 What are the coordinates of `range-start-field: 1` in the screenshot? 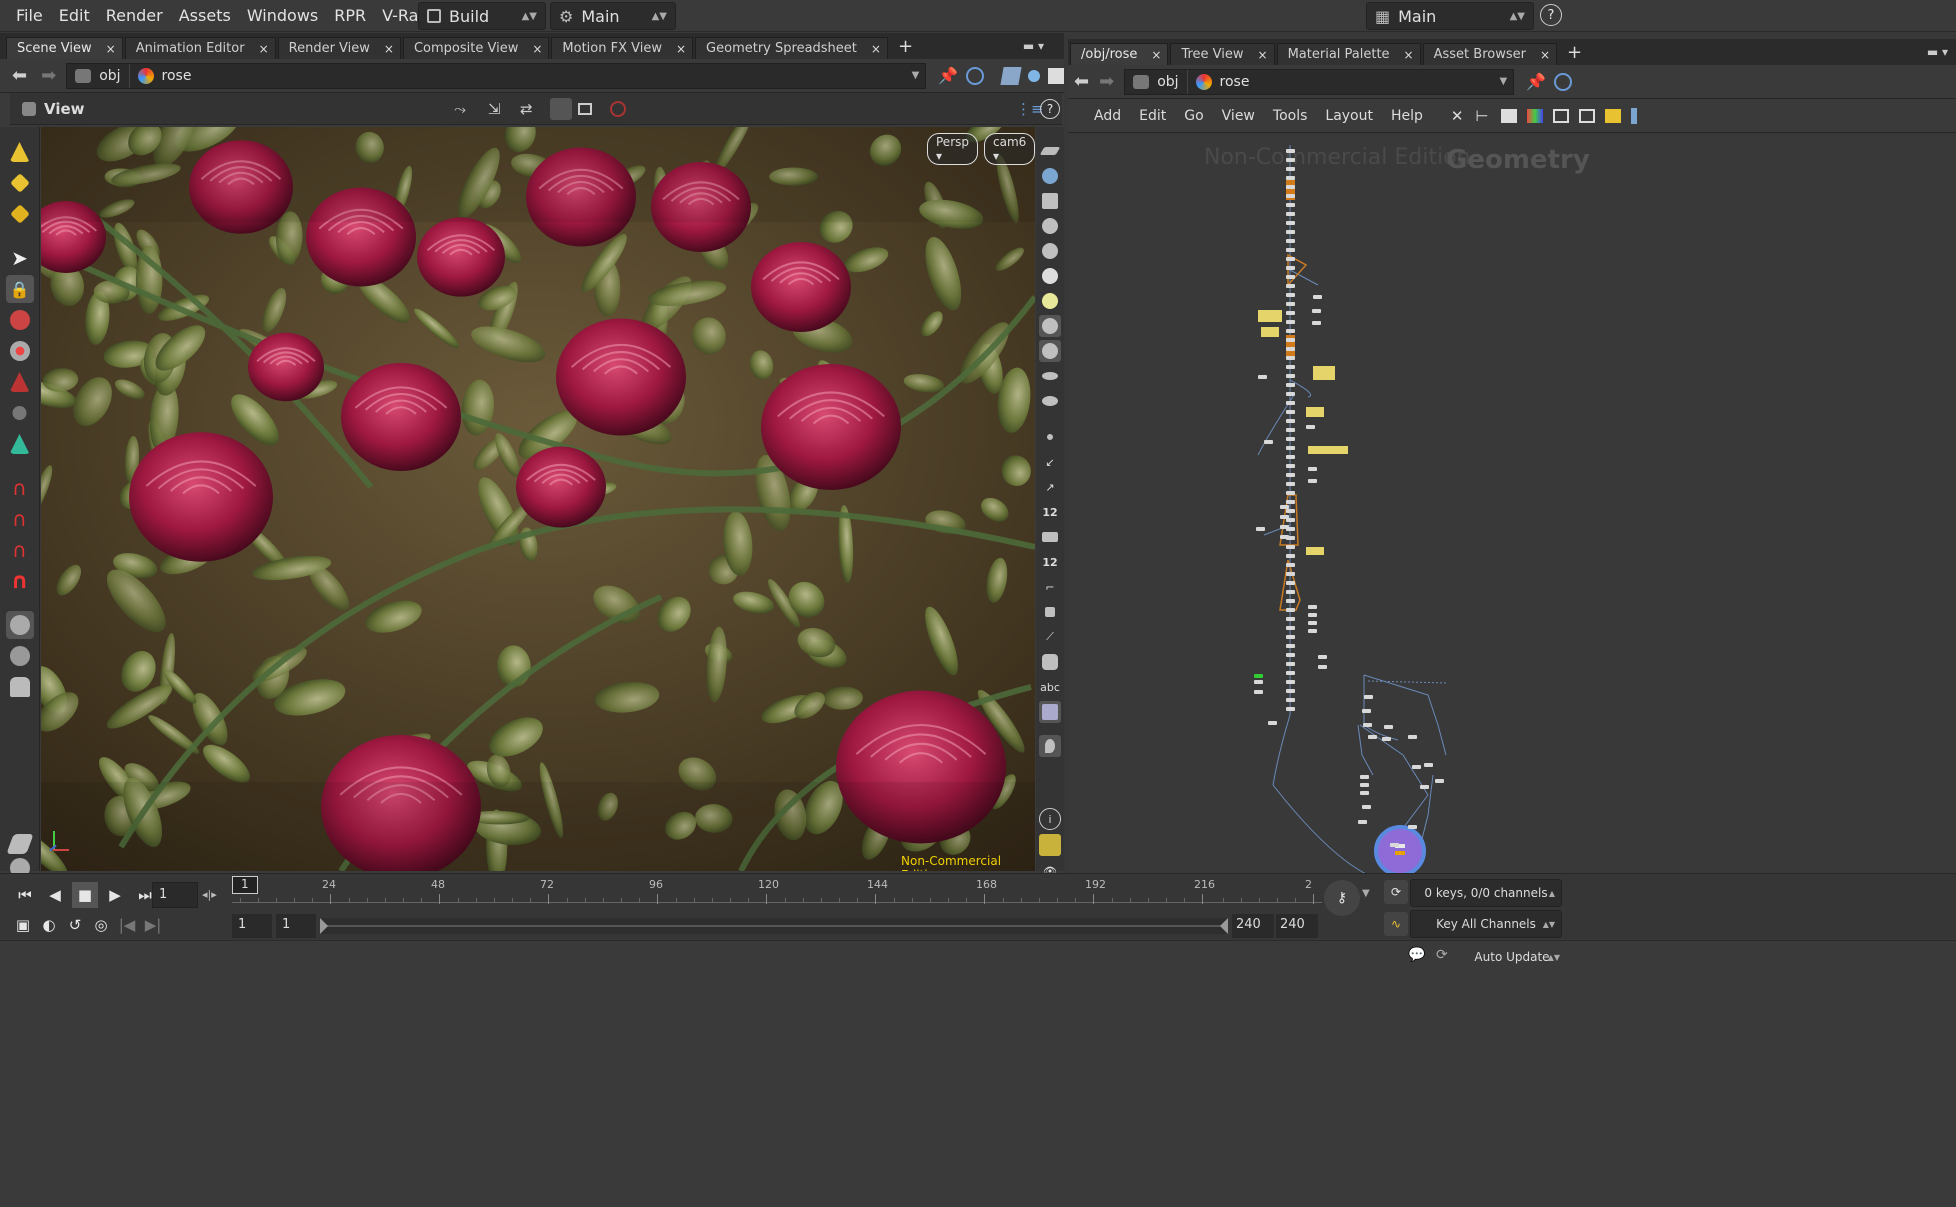 It's located at (252, 926).